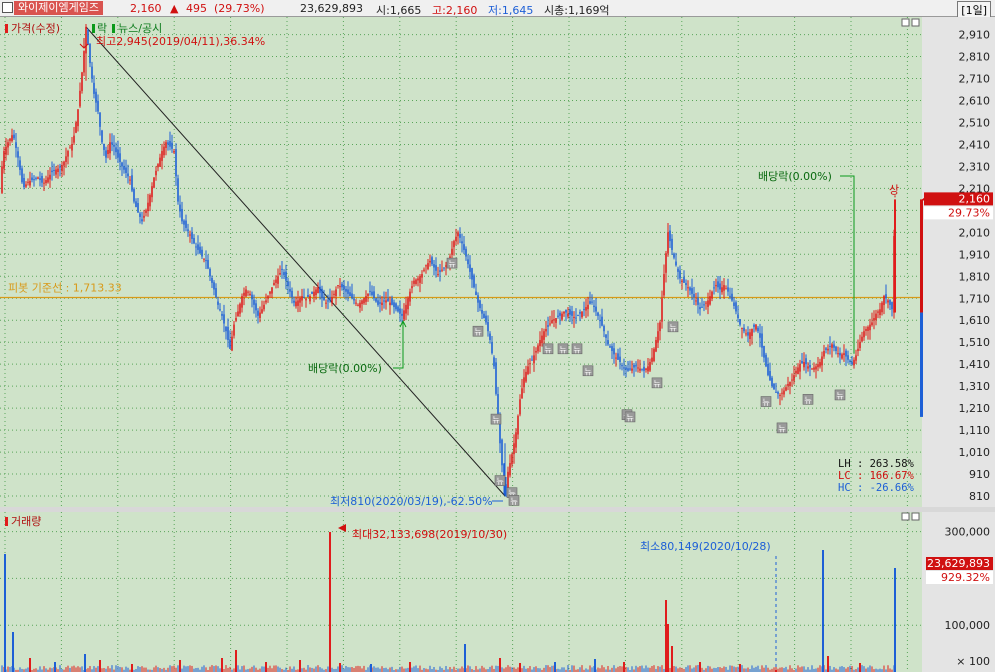 The image size is (995, 672). What do you see at coordinates (30, 665) in the screenshot?
I see `volume-spike` at bounding box center [30, 665].